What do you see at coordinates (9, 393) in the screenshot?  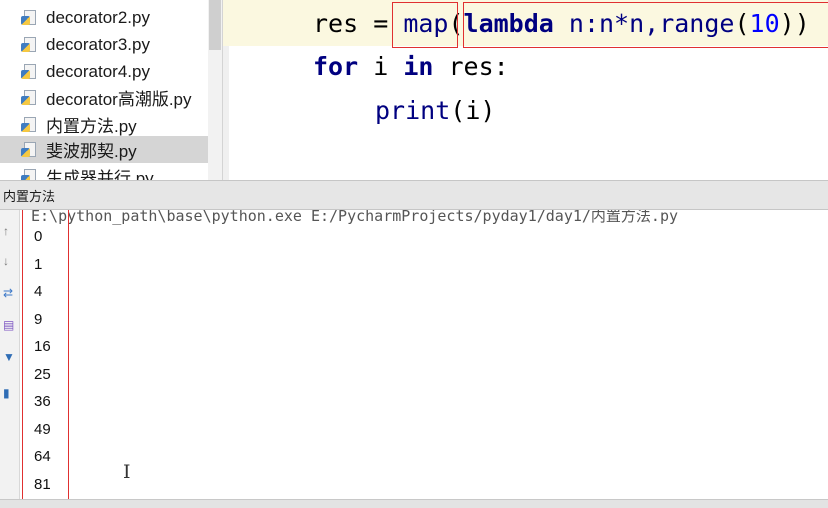 I see `trash-icon: ▮` at bounding box center [9, 393].